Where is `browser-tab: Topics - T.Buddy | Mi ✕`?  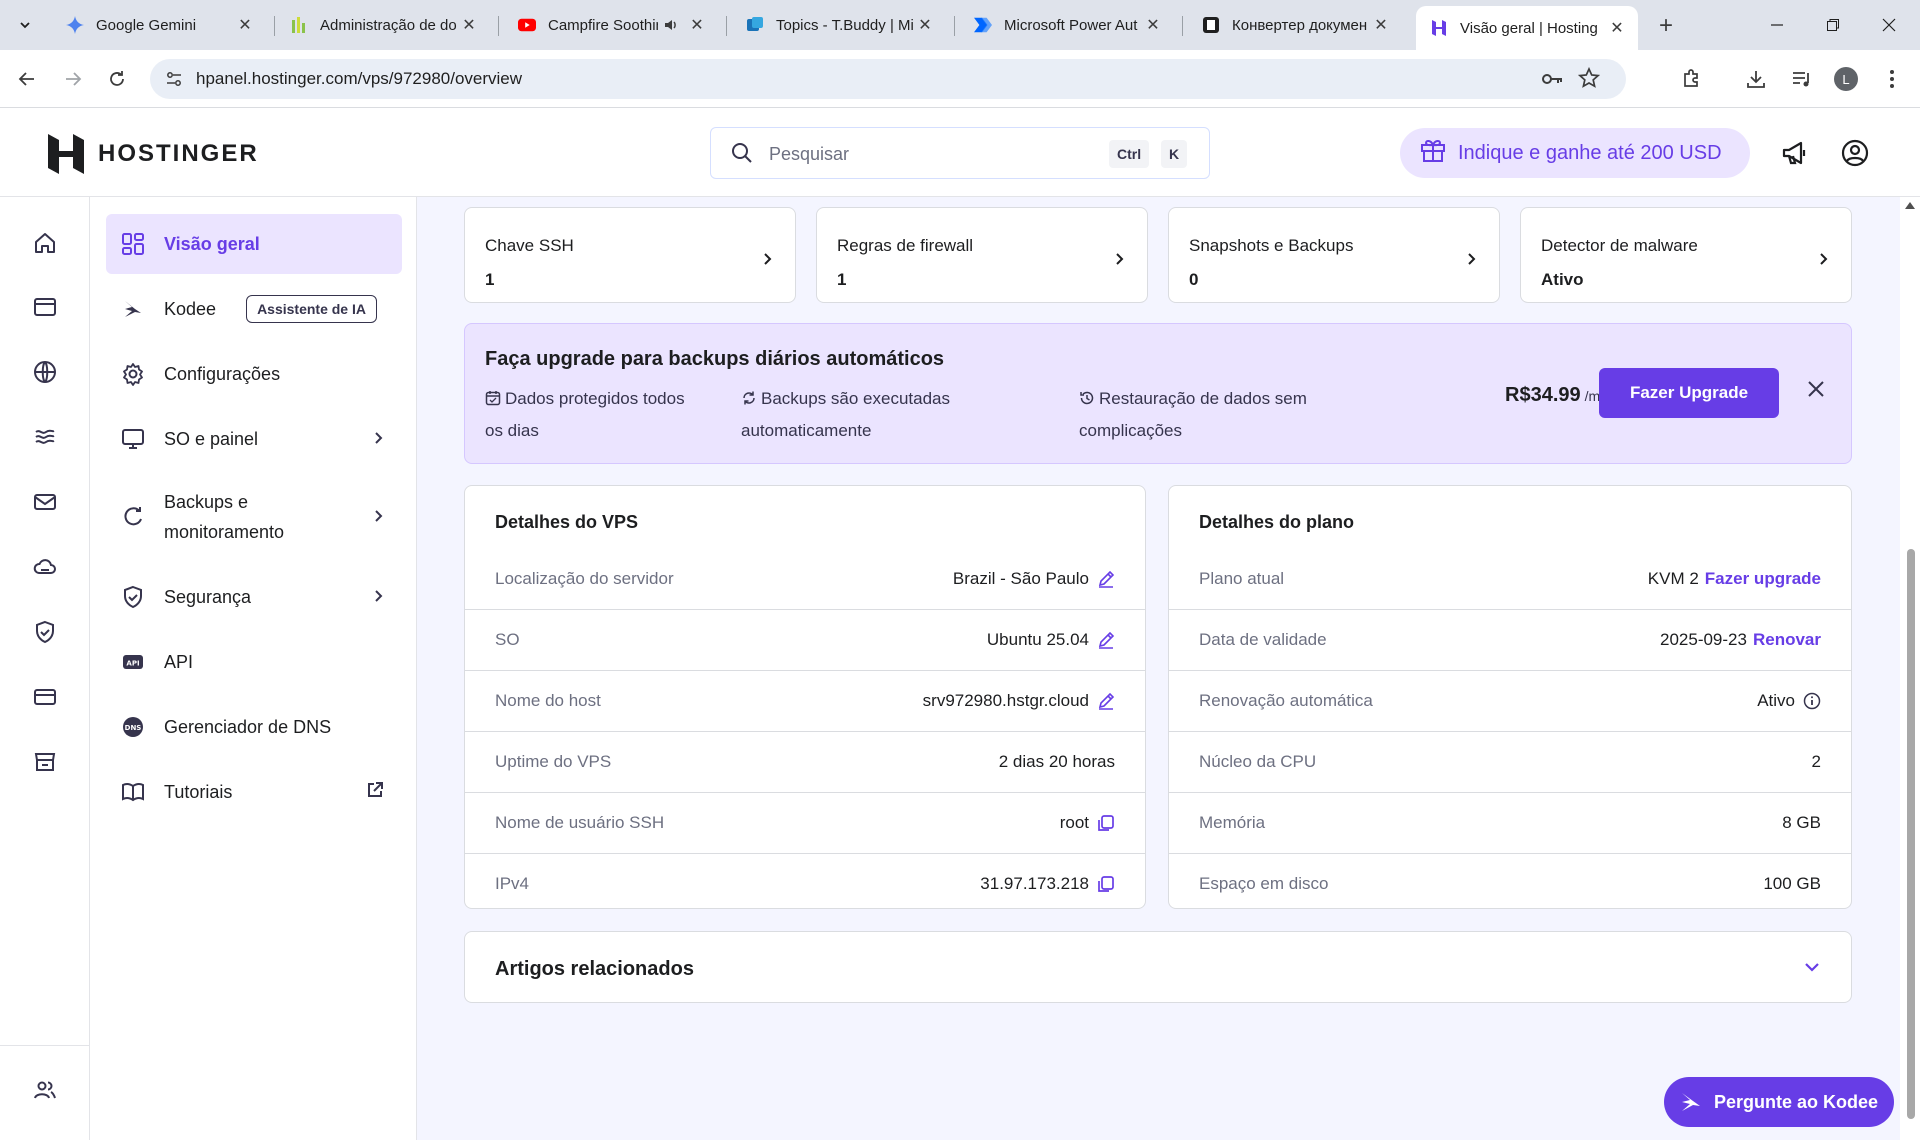
browser-tab: Topics - T.Buddy | Mi ✕ is located at coordinates (839, 25).